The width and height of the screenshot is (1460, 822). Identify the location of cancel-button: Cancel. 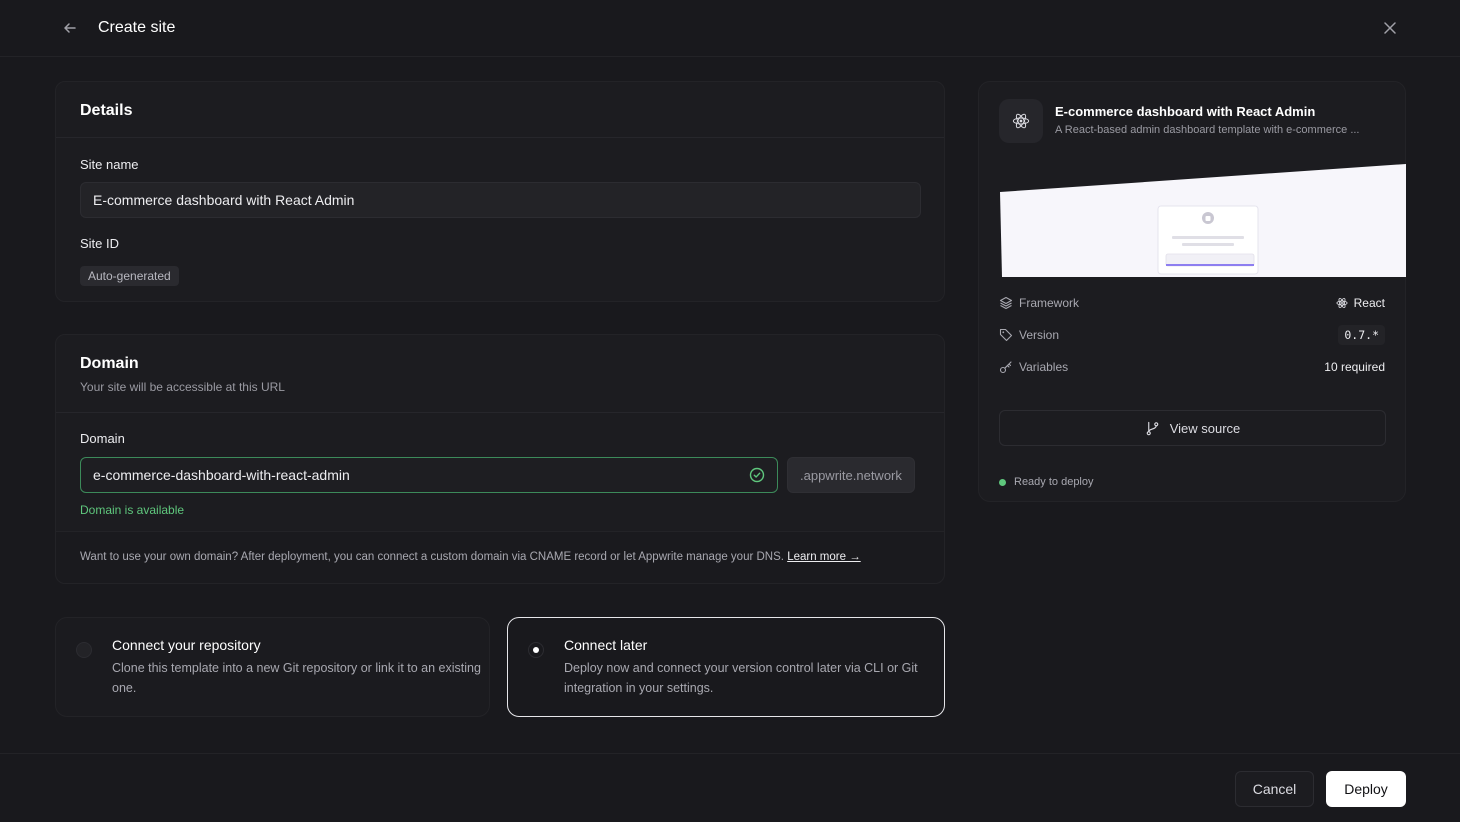
(1274, 789).